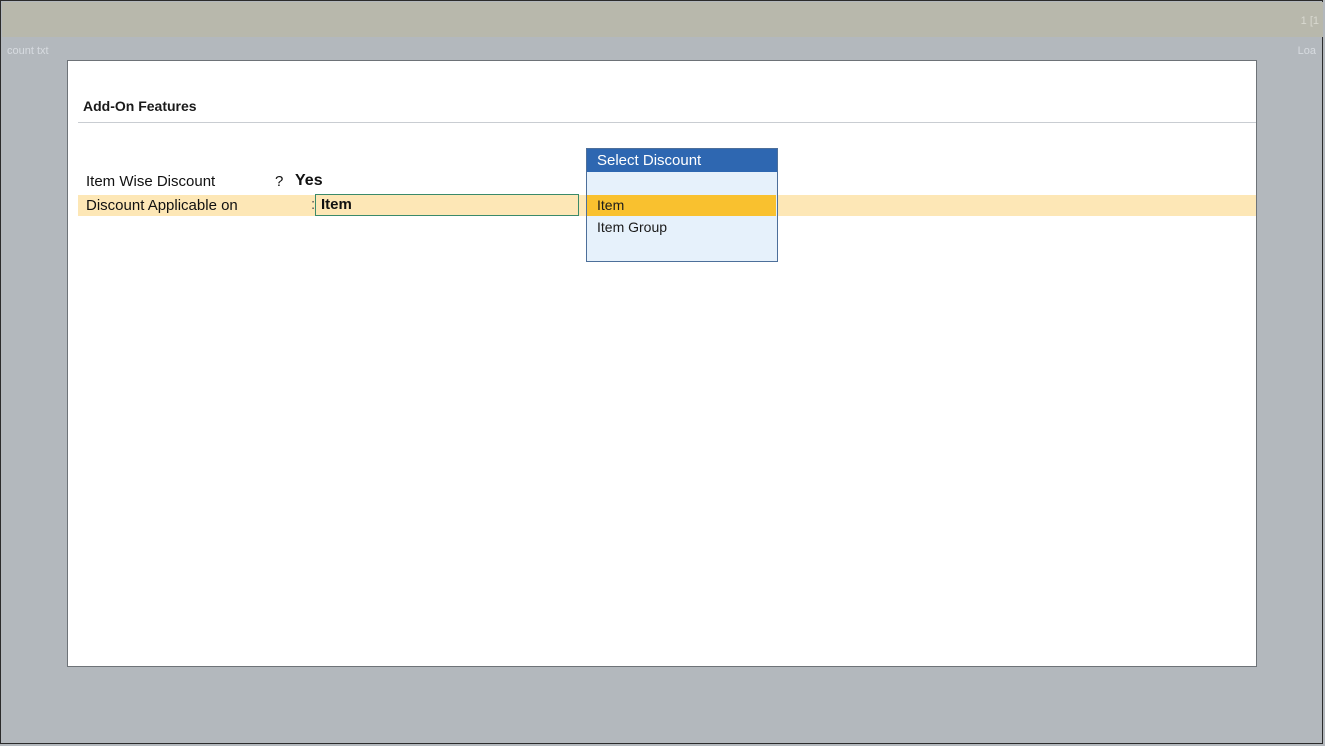 This screenshot has height=746, width=1325. I want to click on option-item-group: Item Group, so click(681, 227).